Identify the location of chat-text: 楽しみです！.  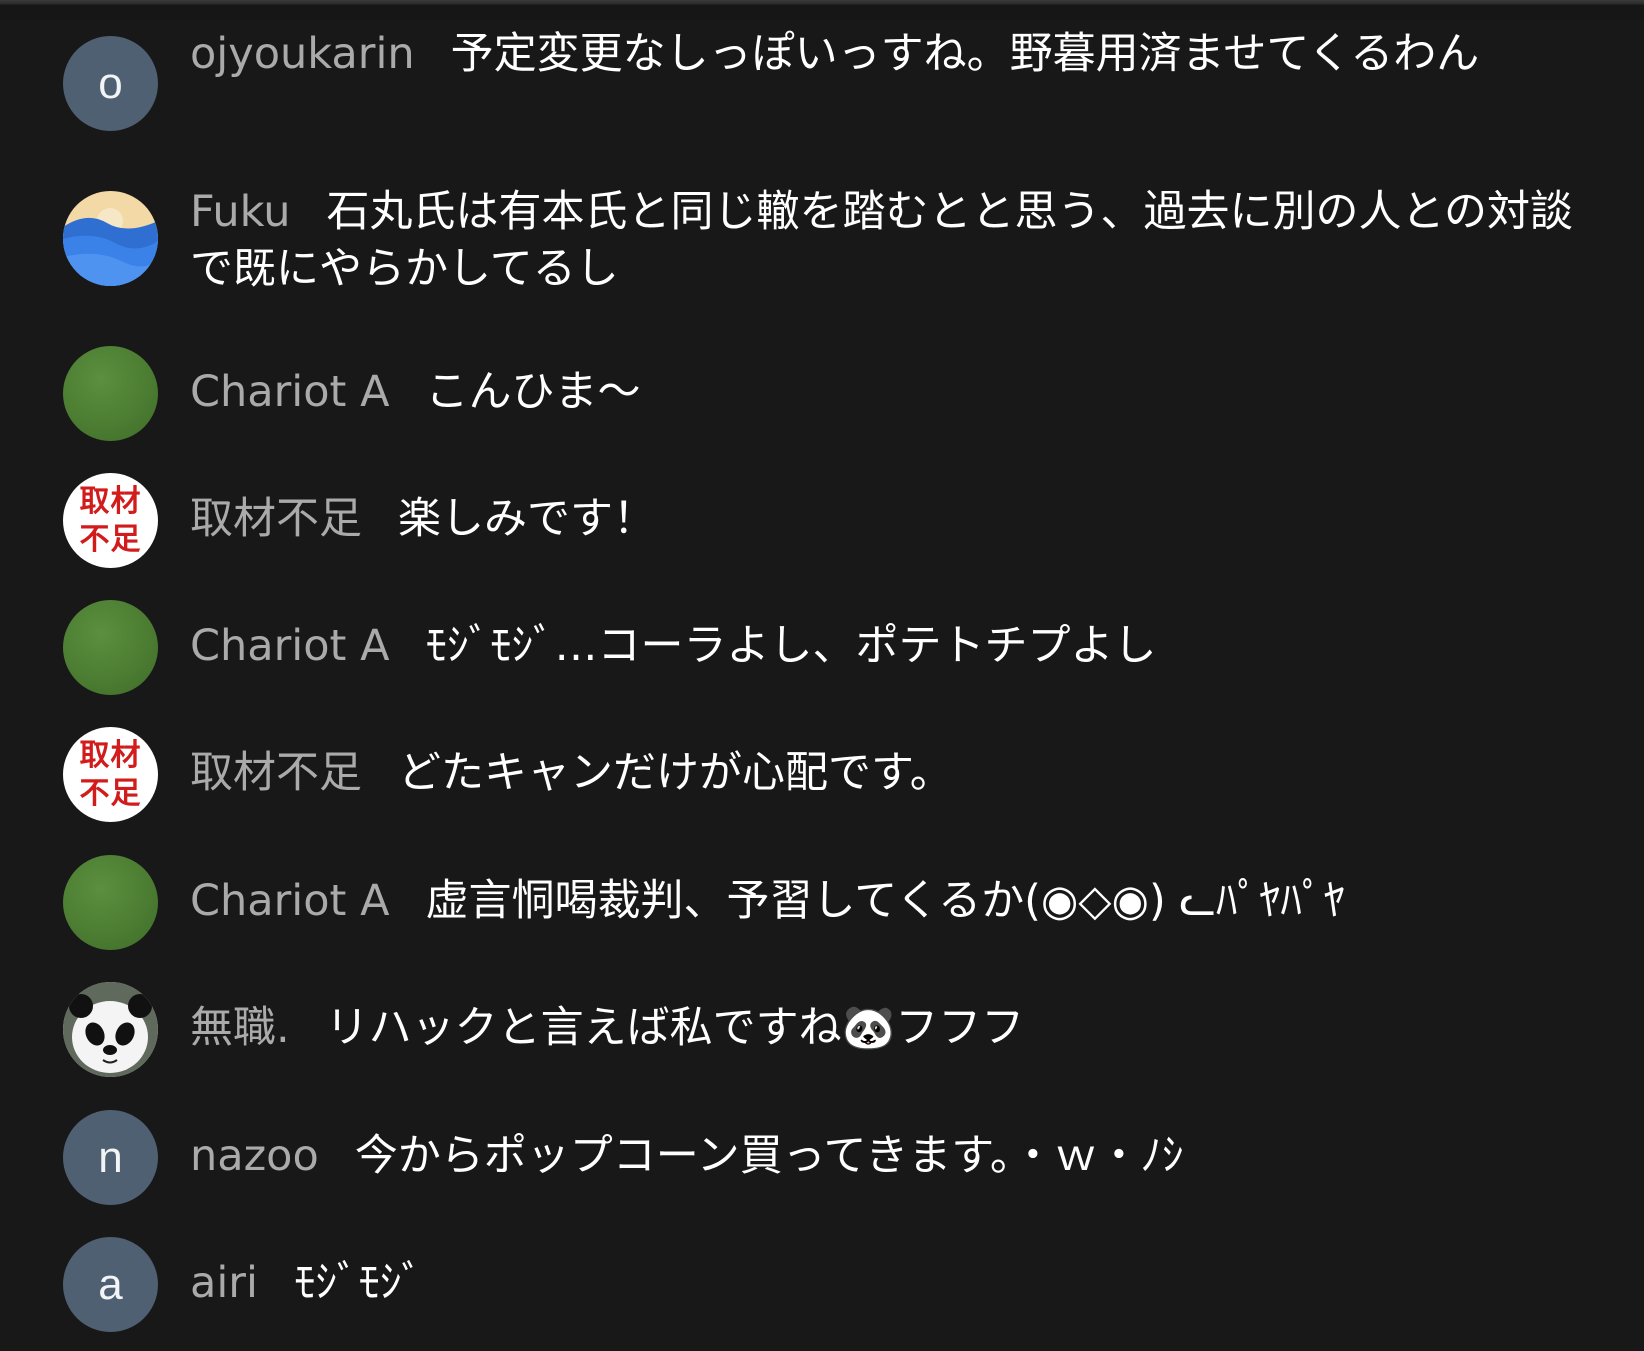
(527, 519).